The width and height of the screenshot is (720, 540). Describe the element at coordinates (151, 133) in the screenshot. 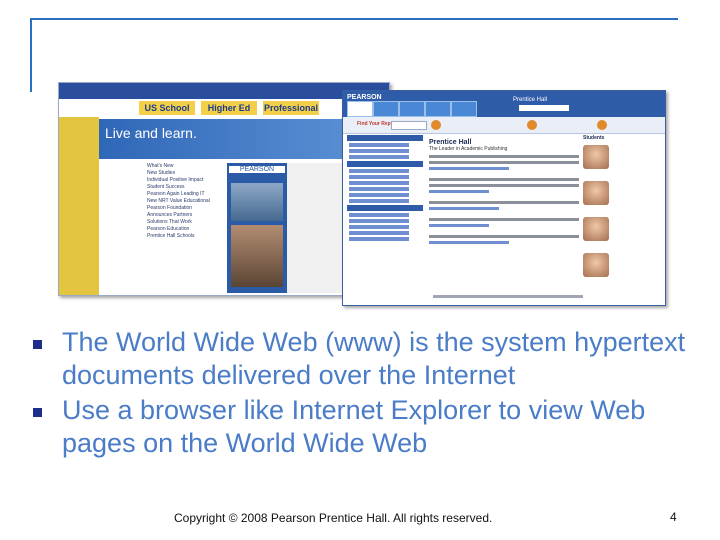

I see `back-banner-text: Live and learn.` at that location.